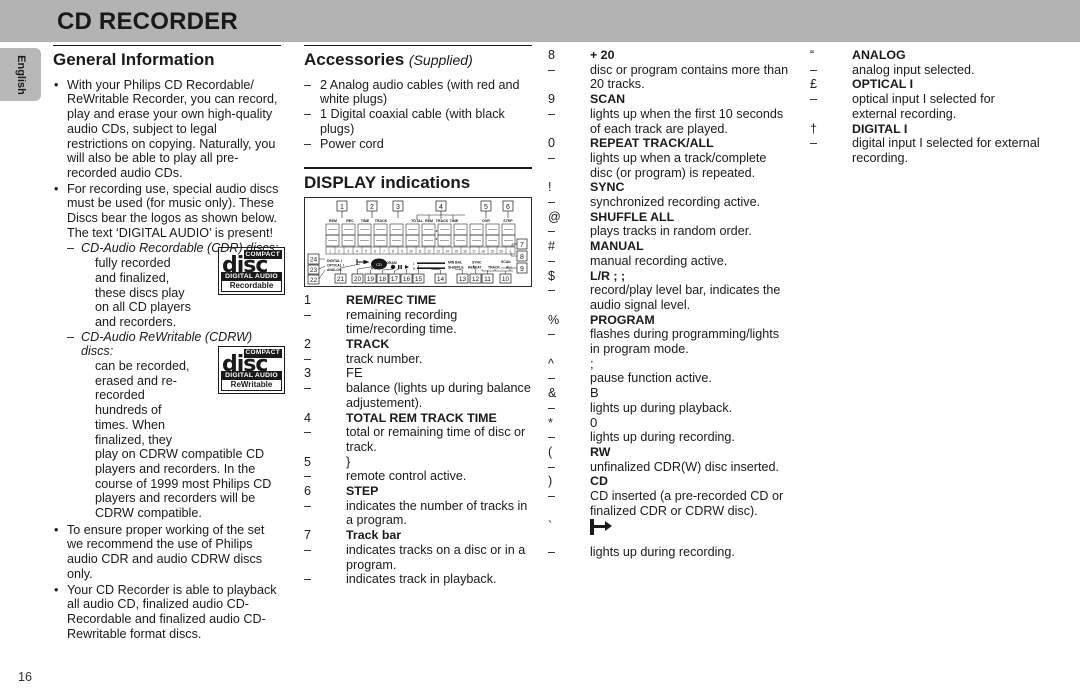 Image resolution: width=1080 pixels, height=698 pixels. I want to click on indication-description-text: indicates track in playback., so click(421, 579).